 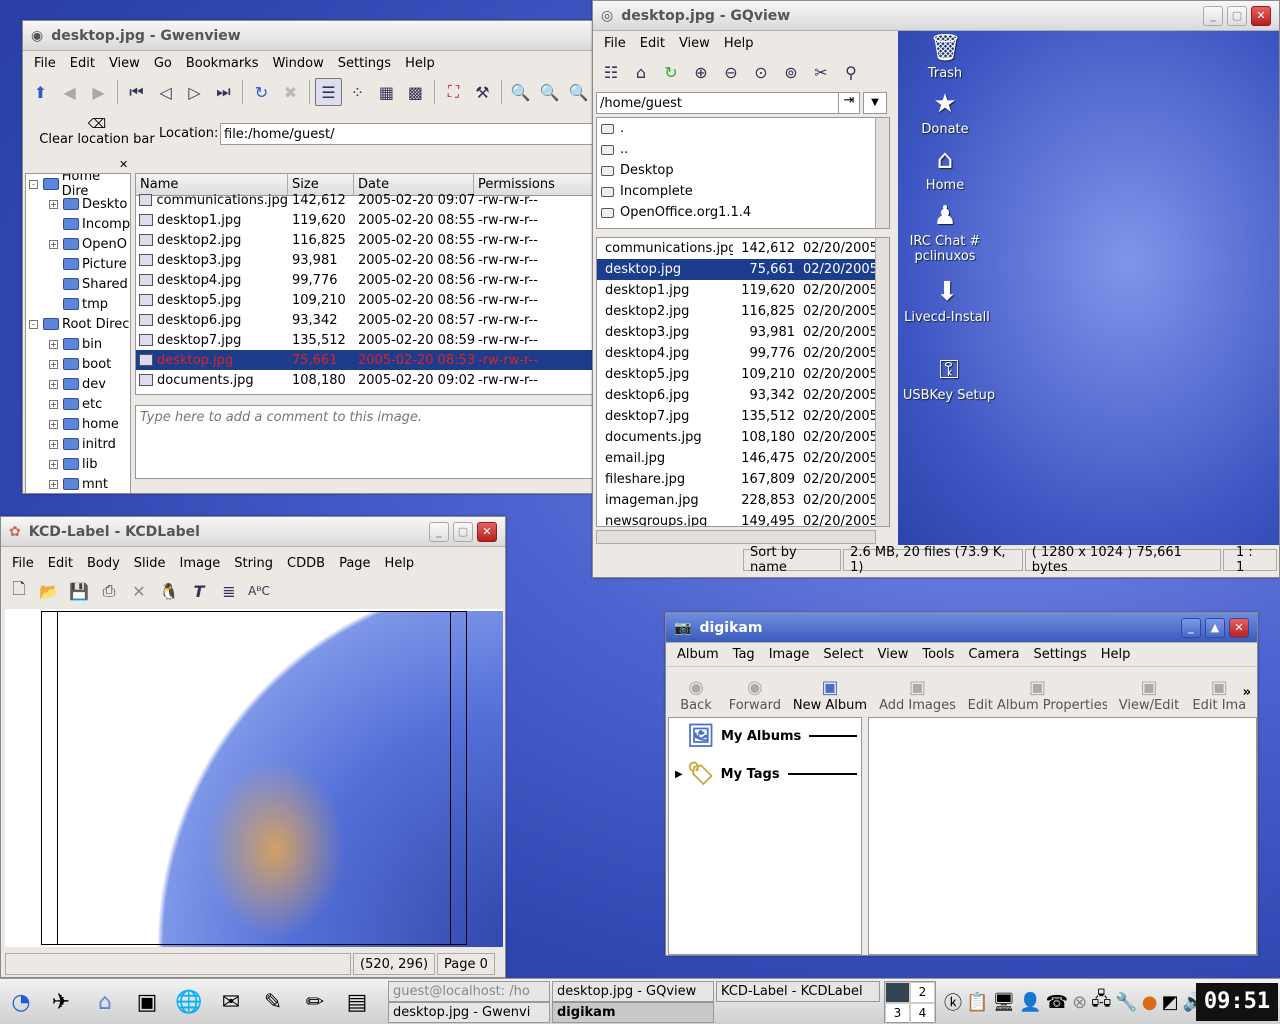 I want to click on sort-button: Sort by name, so click(x=792, y=560).